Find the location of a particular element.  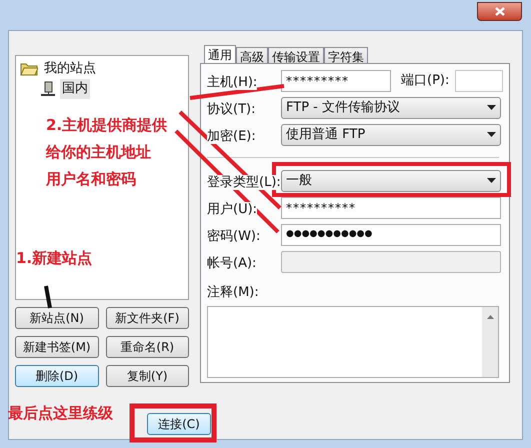

password-field: ●●●●●●●●●●● is located at coordinates (391, 235).